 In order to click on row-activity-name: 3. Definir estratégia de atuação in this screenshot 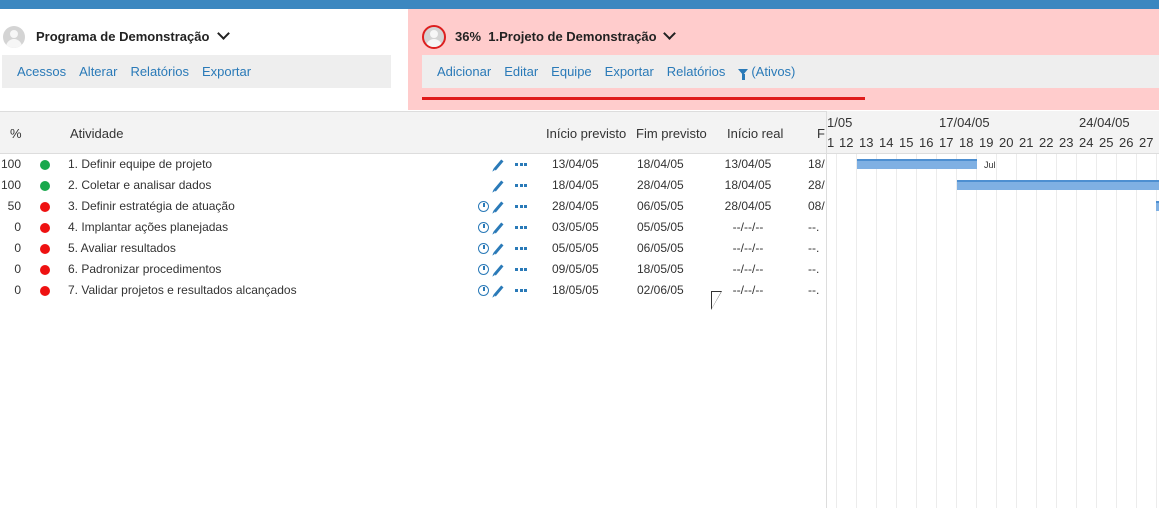, I will do `click(151, 206)`.